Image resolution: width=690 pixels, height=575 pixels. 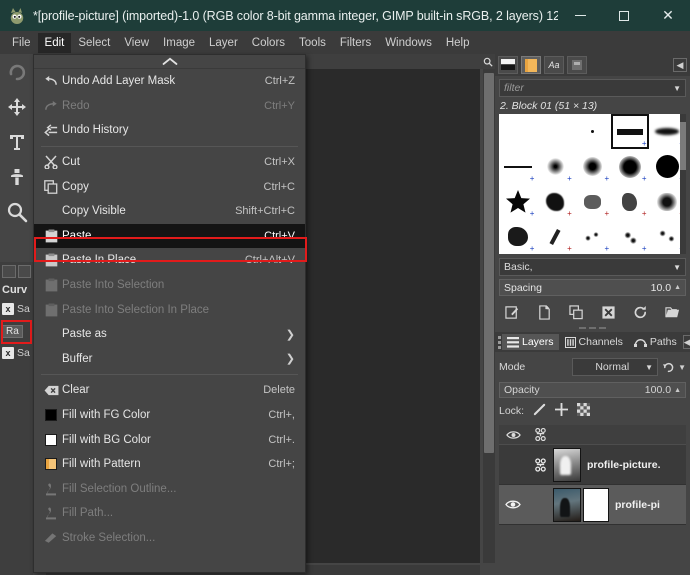 What do you see at coordinates (674, 367) in the screenshot?
I see `mode-switch-group: ▼` at bounding box center [674, 367].